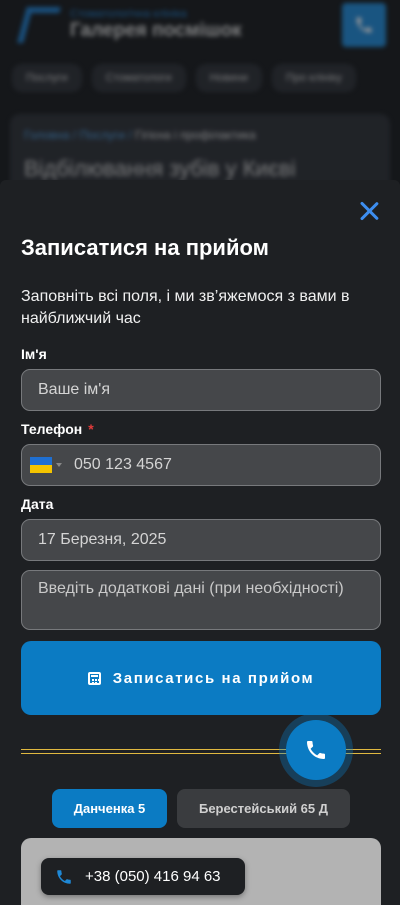 Image resolution: width=400 pixels, height=905 pixels. I want to click on phone-value: 050 123 4567, so click(123, 464).